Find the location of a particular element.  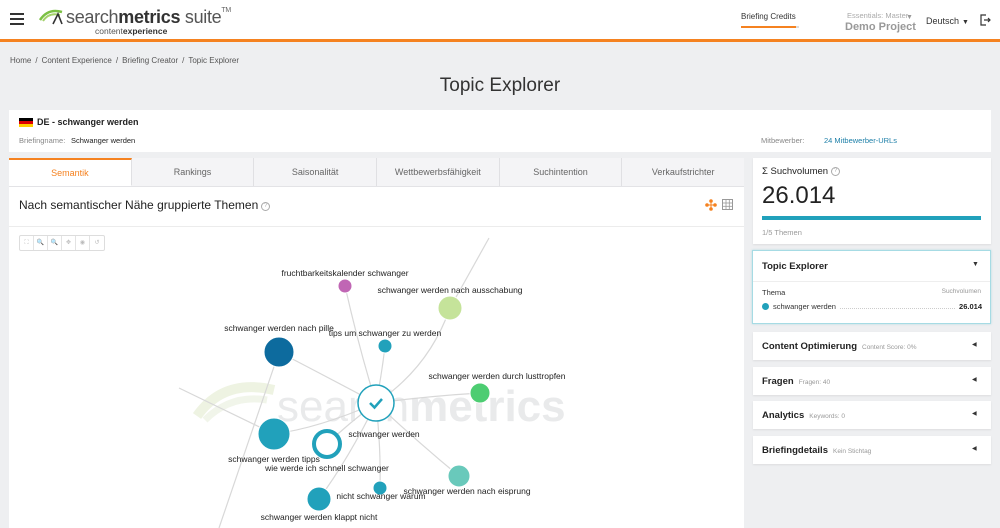

graph-node-label: schwanger werden klappt nicht is located at coordinates (319, 517).